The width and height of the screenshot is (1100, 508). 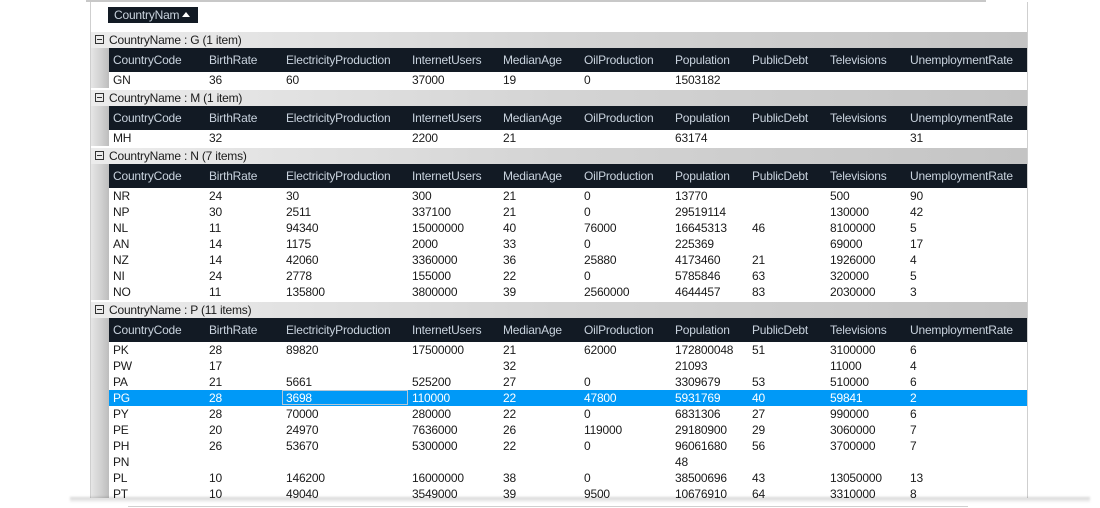 What do you see at coordinates (215, 80) in the screenshot?
I see `cell-birthrate: 36` at bounding box center [215, 80].